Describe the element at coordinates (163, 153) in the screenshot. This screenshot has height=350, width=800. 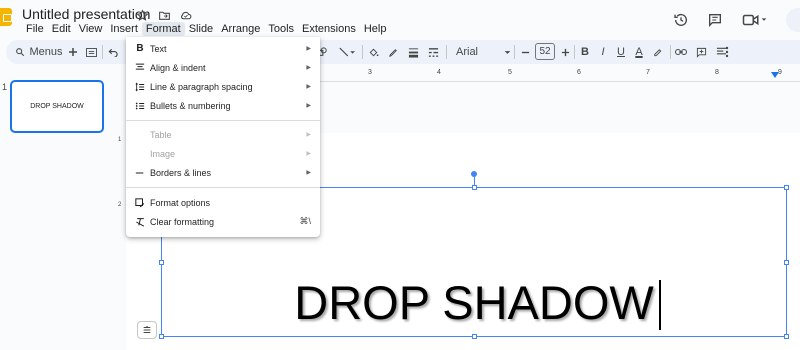
I see `menu-item-label: Image` at that location.